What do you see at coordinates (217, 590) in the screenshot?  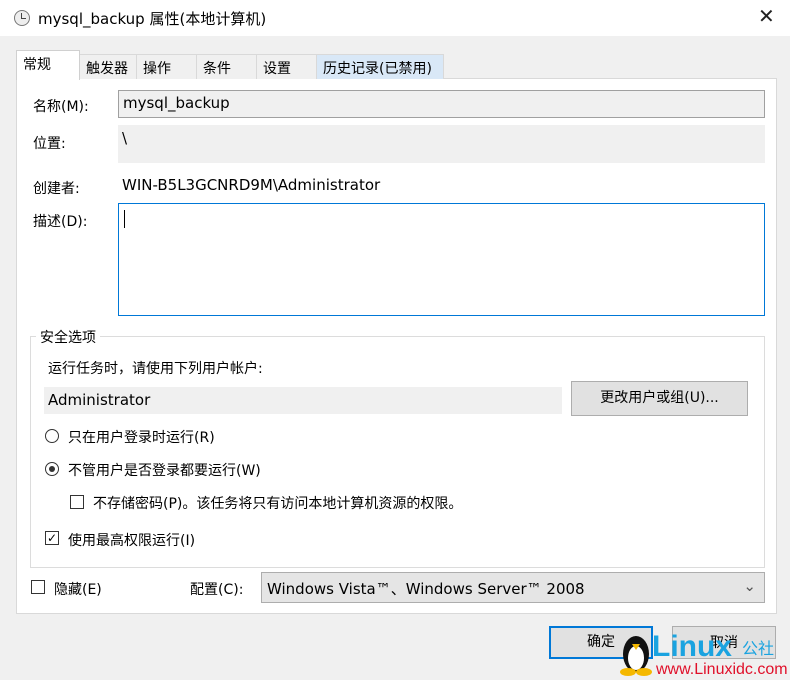 I see `configure-label: 配置(C):` at bounding box center [217, 590].